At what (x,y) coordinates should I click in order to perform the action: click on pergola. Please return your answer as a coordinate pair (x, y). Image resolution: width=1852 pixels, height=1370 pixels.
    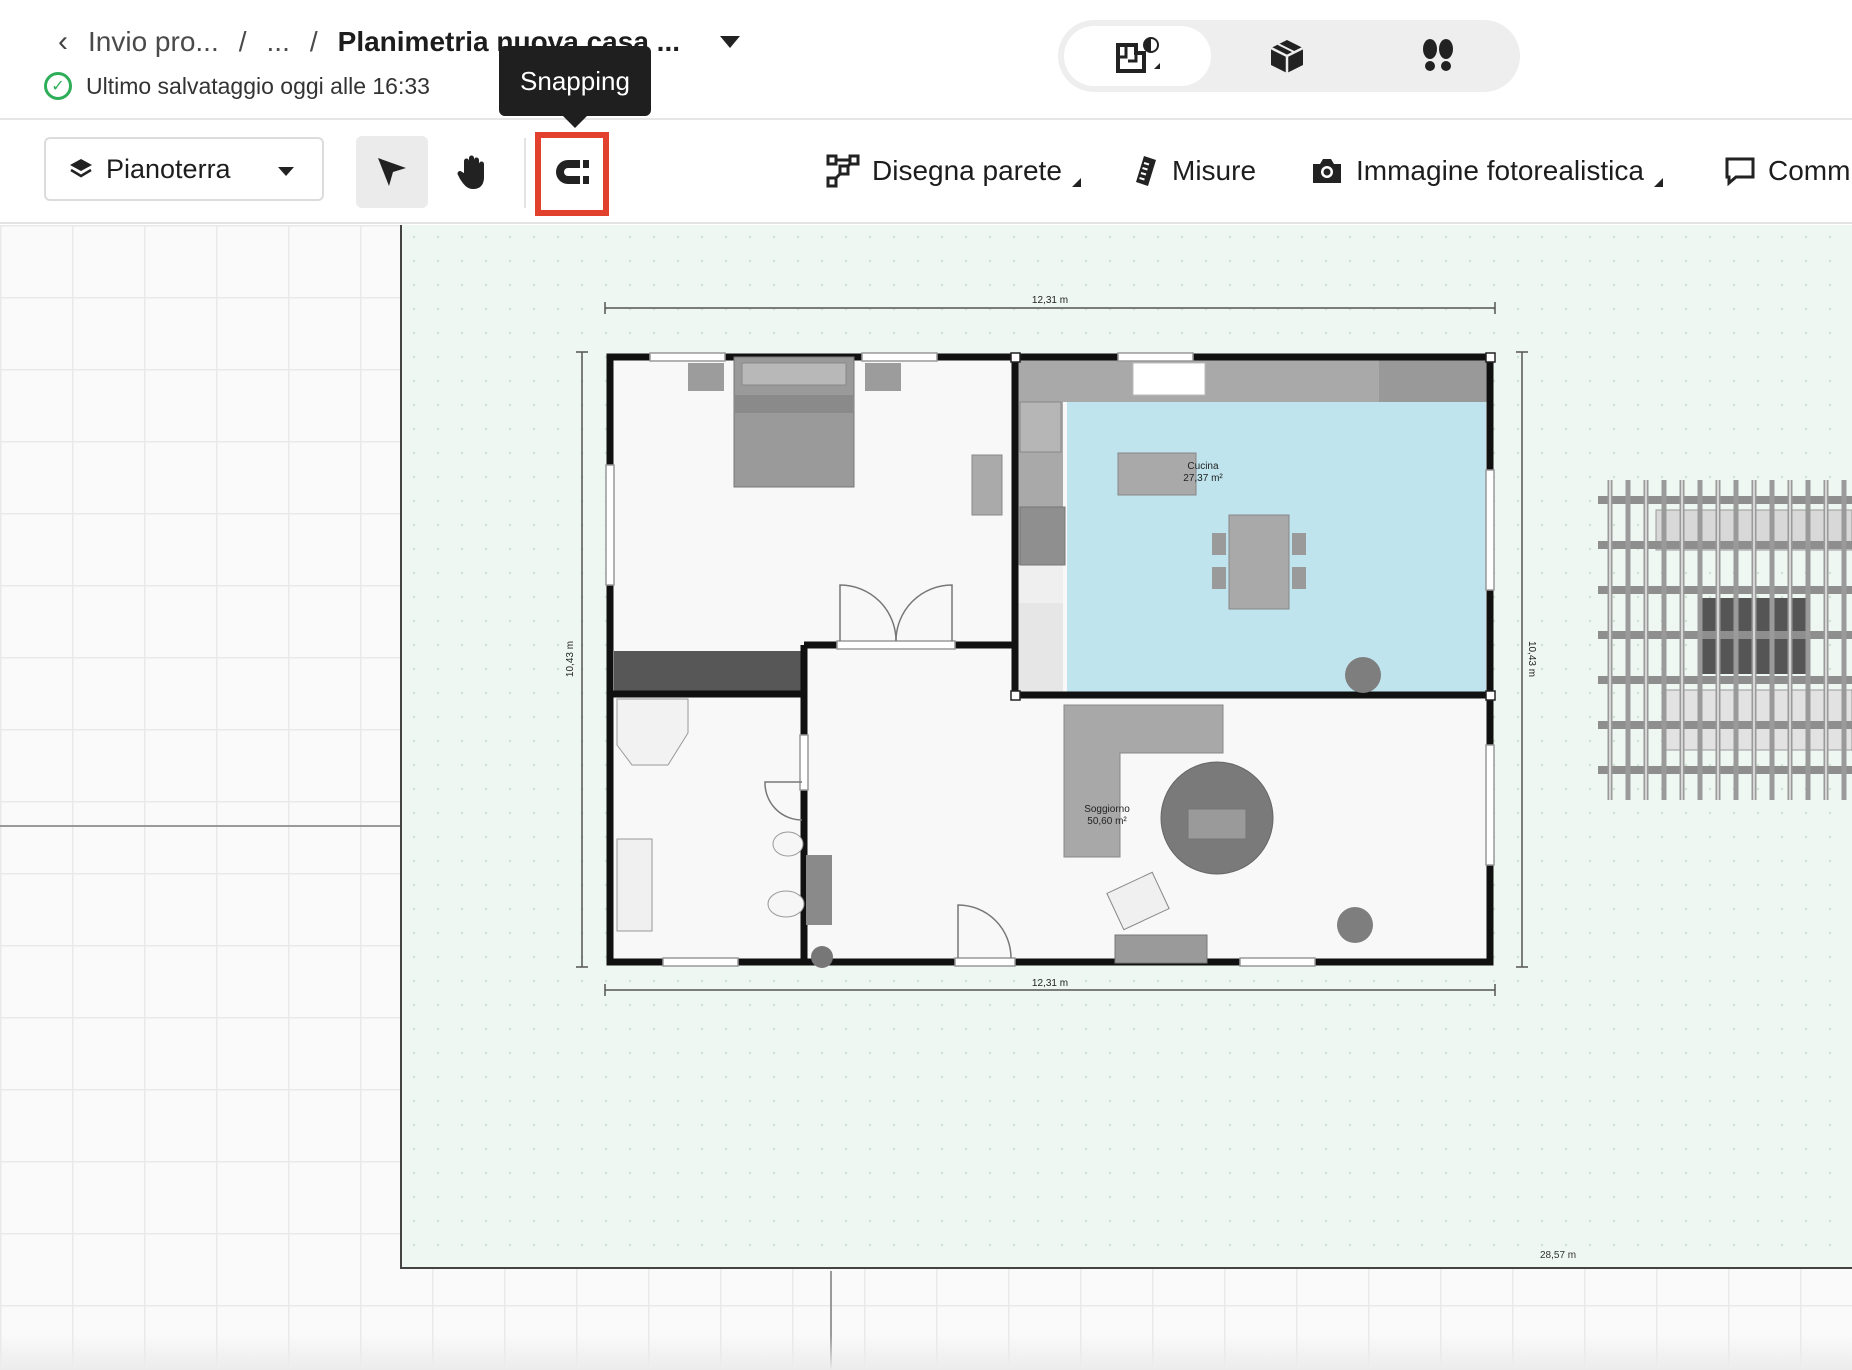
    Looking at the image, I should click on (1721, 640).